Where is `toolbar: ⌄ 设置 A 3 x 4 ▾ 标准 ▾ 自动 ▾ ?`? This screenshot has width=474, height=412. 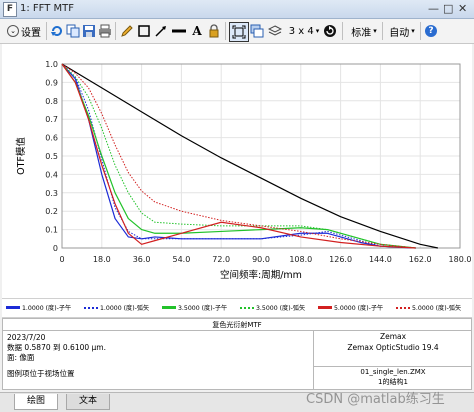 toolbar: ⌄ 设置 A 3 x 4 ▾ 标准 ▾ 自动 ▾ ? is located at coordinates (237, 31).